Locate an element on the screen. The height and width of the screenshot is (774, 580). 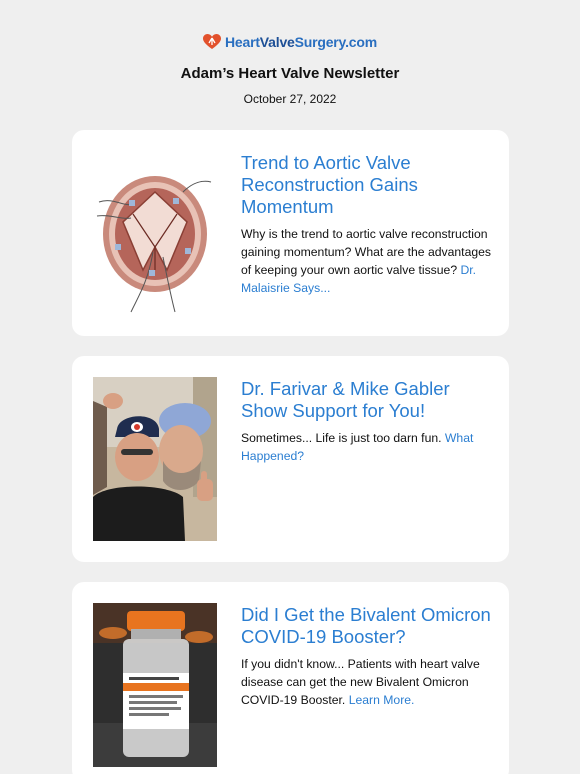
logo-text-valve: Valve is located at coordinates (277, 42).